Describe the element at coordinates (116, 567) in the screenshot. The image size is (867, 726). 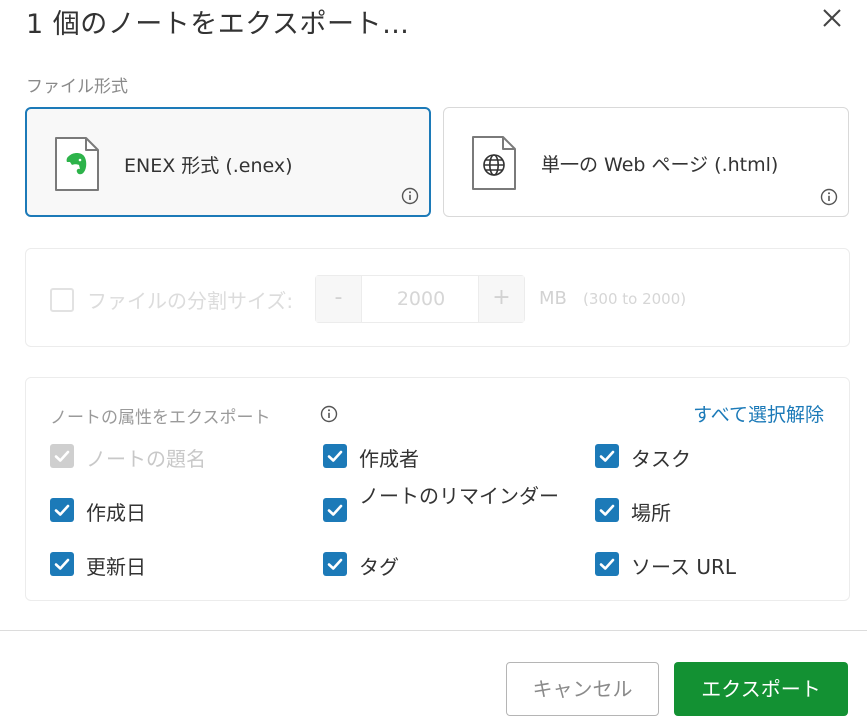
I see `checkbox-label: 更新日` at that location.